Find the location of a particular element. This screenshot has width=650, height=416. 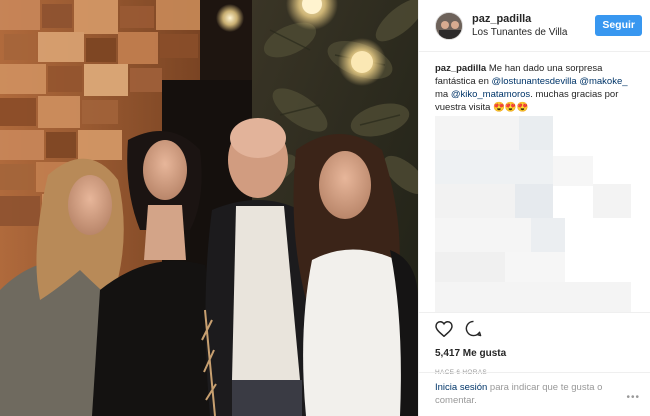

mention-kiko-matamoros: @kiko_matamoros is located at coordinates (490, 94).